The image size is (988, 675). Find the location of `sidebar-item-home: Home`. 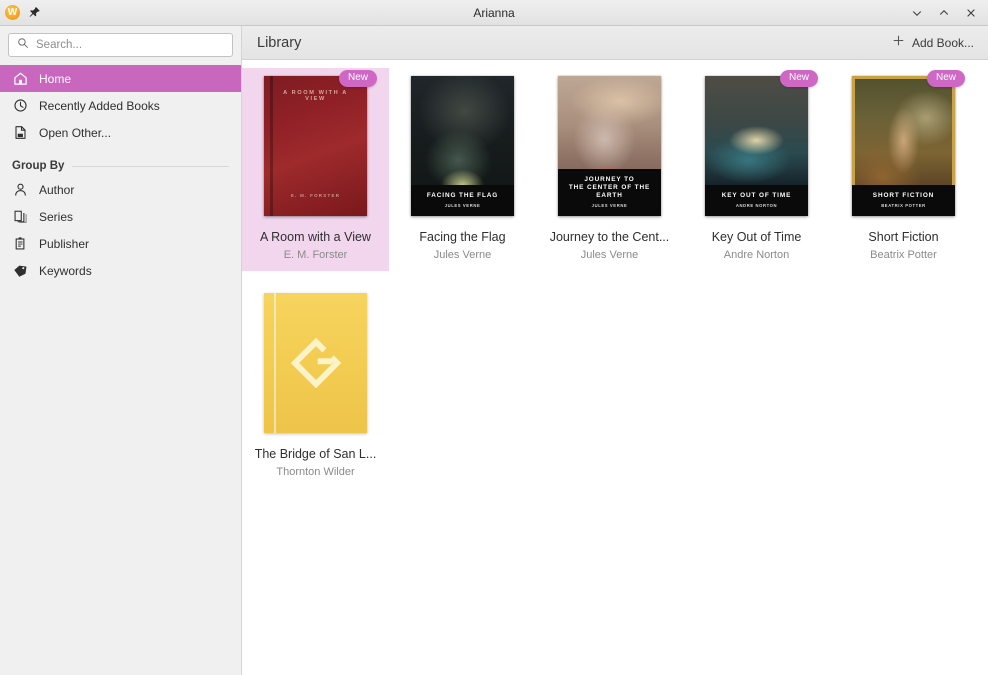

sidebar-item-home: Home is located at coordinates (120, 78).